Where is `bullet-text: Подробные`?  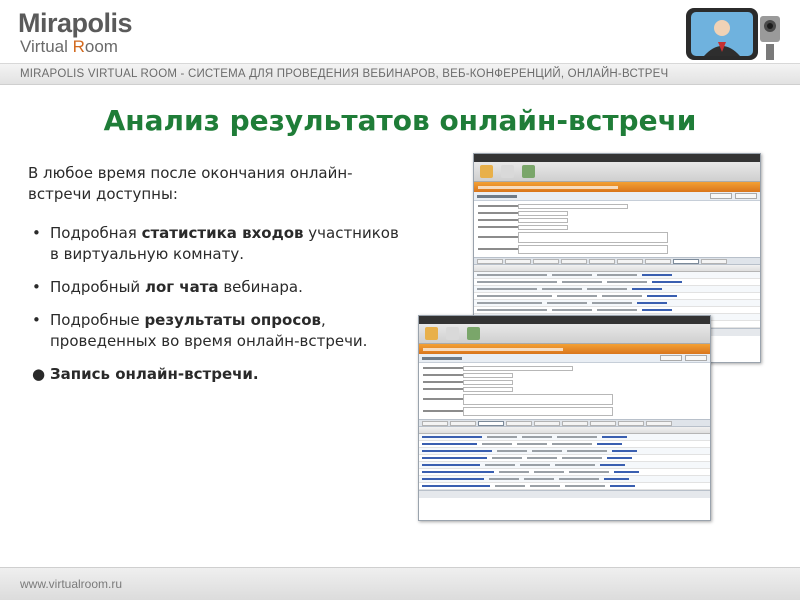 bullet-text: Подробные is located at coordinates (97, 320).